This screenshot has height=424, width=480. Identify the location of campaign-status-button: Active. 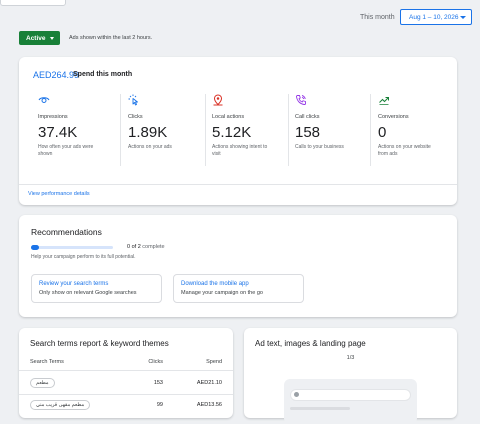
(39, 38).